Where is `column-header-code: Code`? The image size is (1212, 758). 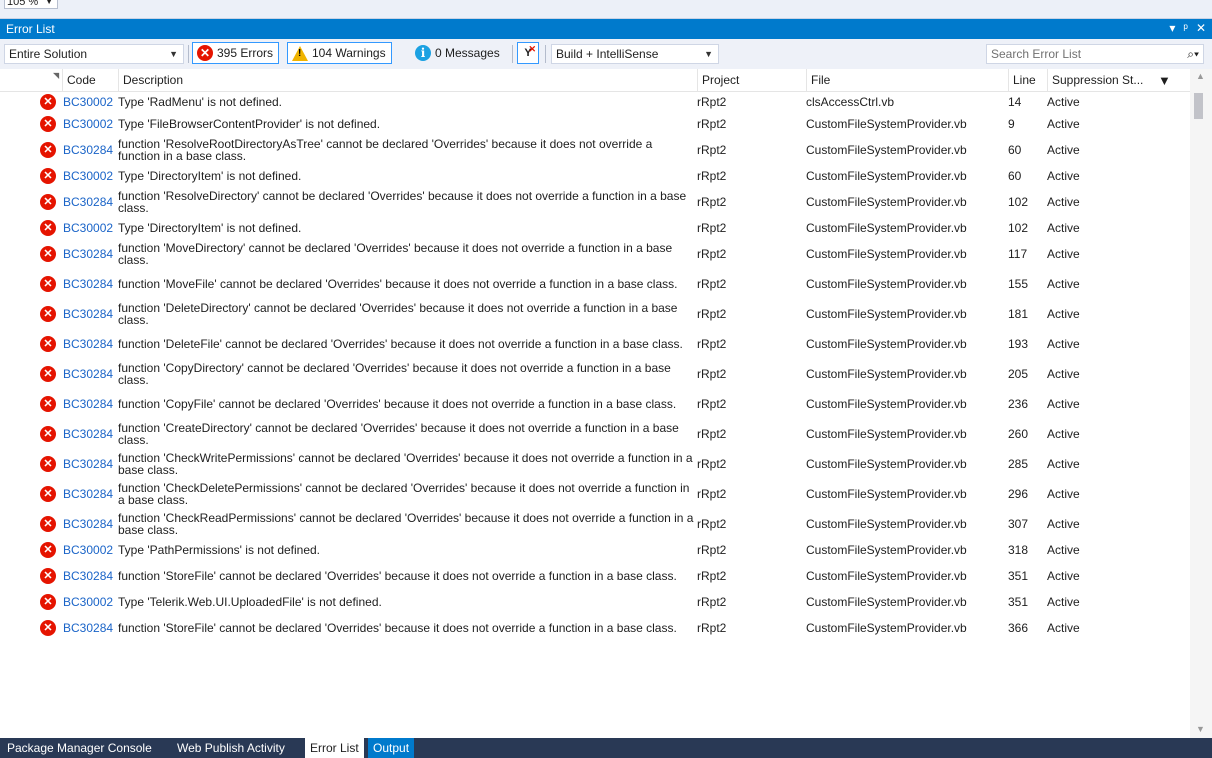 column-header-code: Code is located at coordinates (90, 80).